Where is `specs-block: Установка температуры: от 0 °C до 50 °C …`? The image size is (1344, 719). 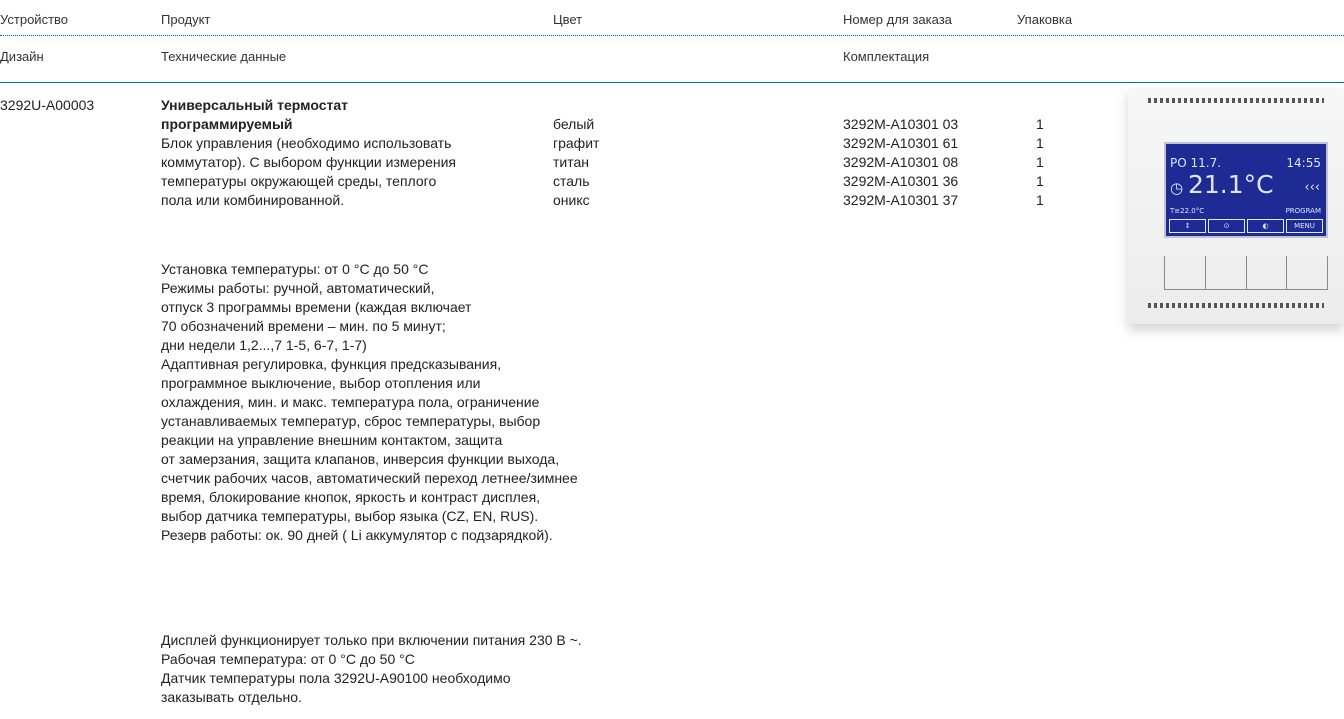 specs-block: Установка температуры: от 0 °C до 50 °C … is located at coordinates (369, 402).